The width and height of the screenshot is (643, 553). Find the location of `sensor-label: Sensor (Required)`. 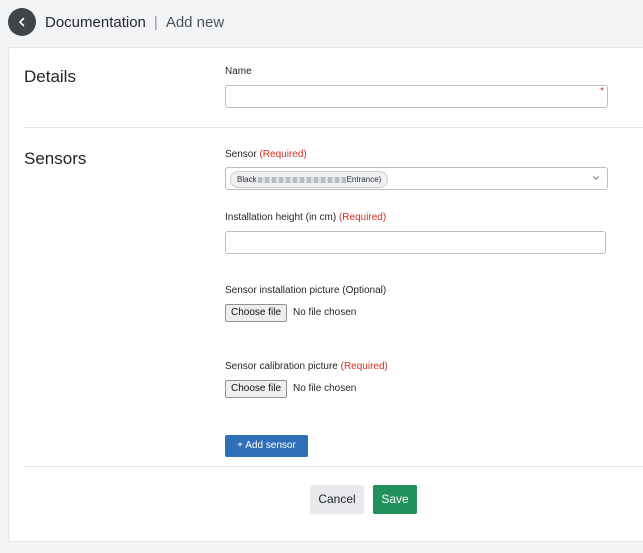

sensor-label: Sensor (Required) is located at coordinates (266, 154).